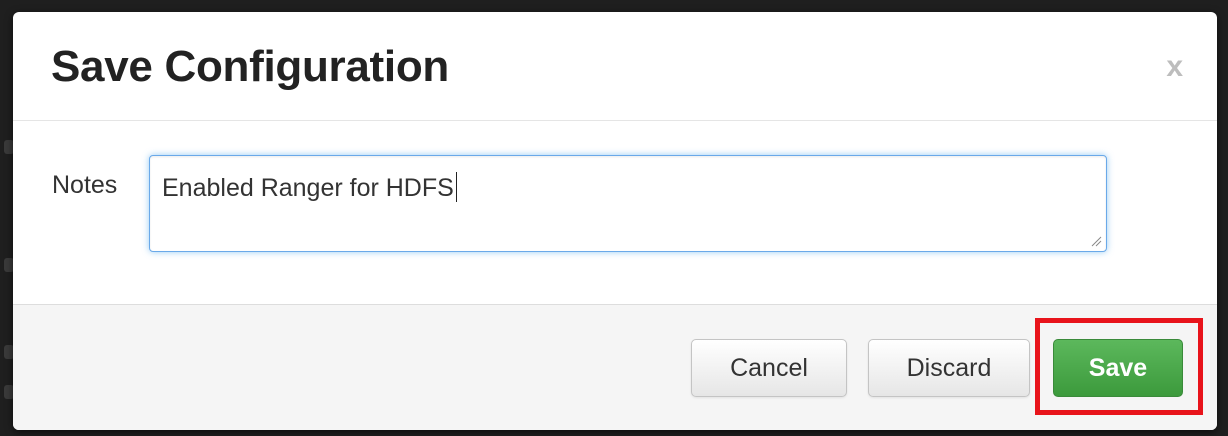 Image resolution: width=1228 pixels, height=436 pixels. I want to click on close-icon: x, so click(1174, 67).